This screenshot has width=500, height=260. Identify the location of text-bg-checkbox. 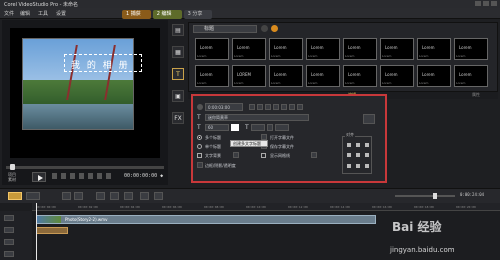
(199, 155).